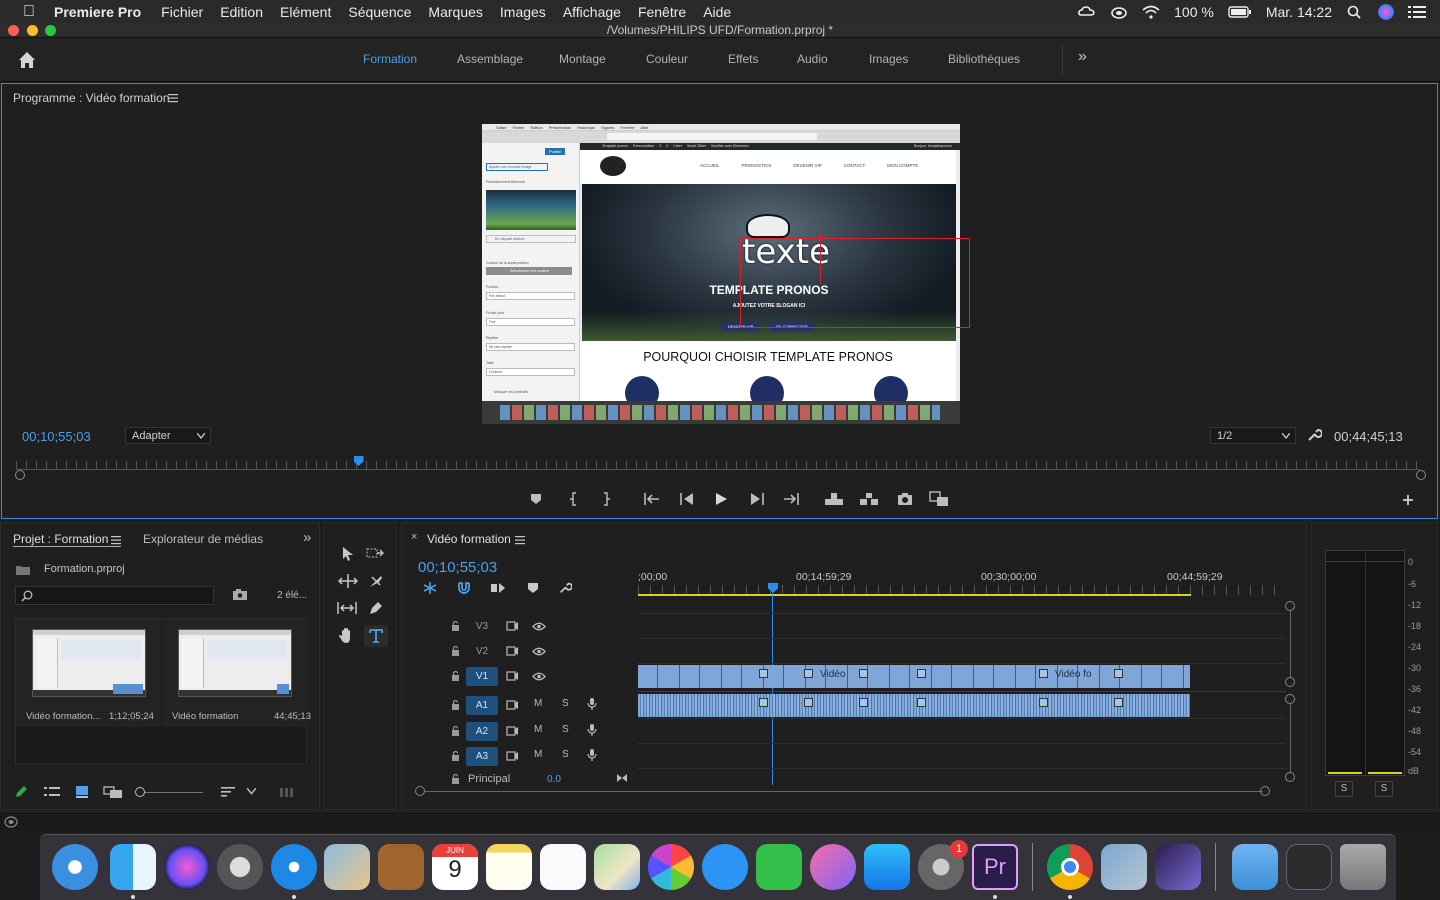  What do you see at coordinates (1363, 867) in the screenshot?
I see `dock-trash-icon` at bounding box center [1363, 867].